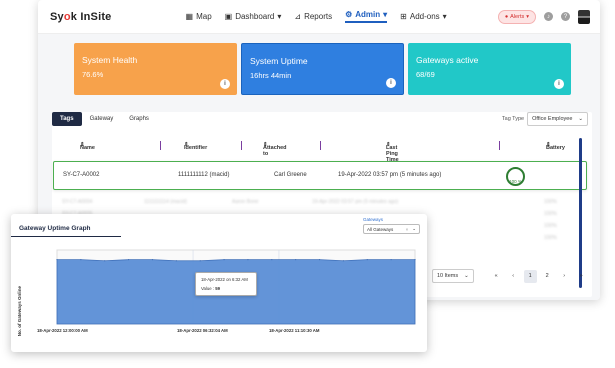 This screenshot has width=615, height=368. Describe the element at coordinates (530, 276) in the screenshot. I see `page-1-button: 1` at that location.